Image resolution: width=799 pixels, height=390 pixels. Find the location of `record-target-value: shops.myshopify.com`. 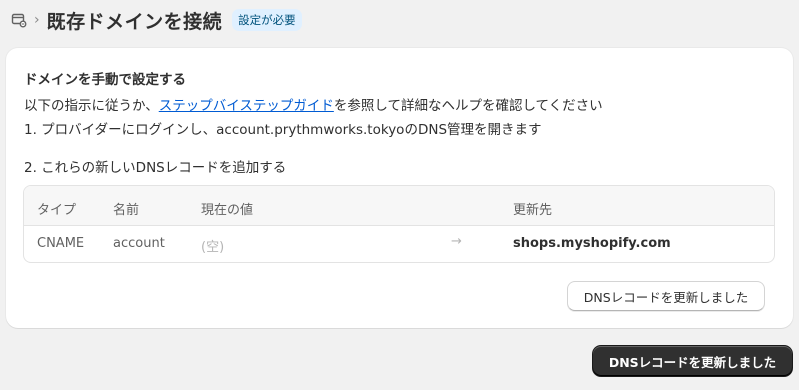

record-target-value: shops.myshopify.com is located at coordinates (592, 243).